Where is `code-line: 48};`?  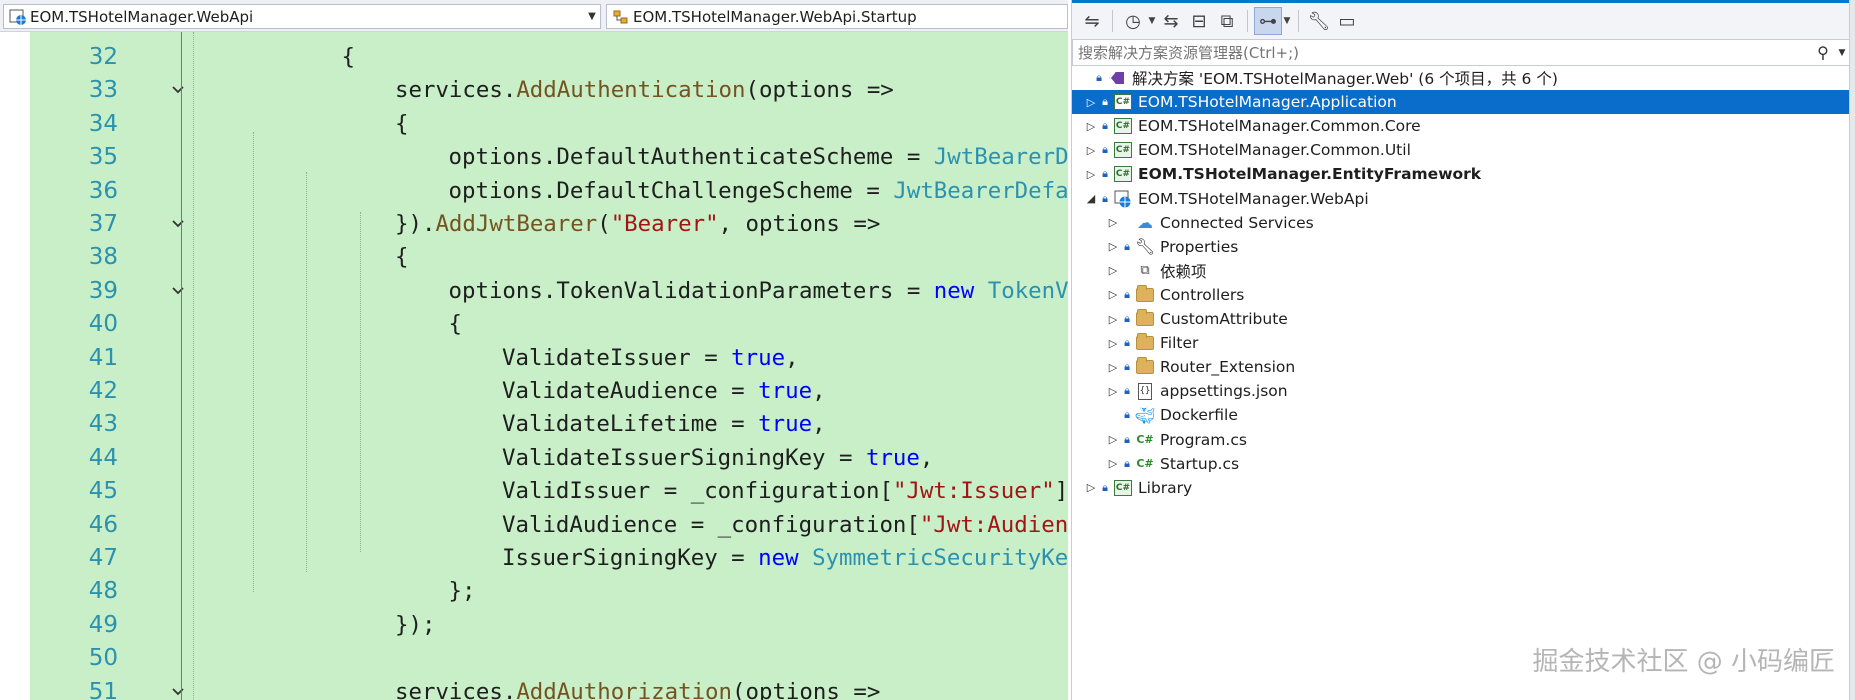 code-line: 48}; is located at coordinates (549, 591).